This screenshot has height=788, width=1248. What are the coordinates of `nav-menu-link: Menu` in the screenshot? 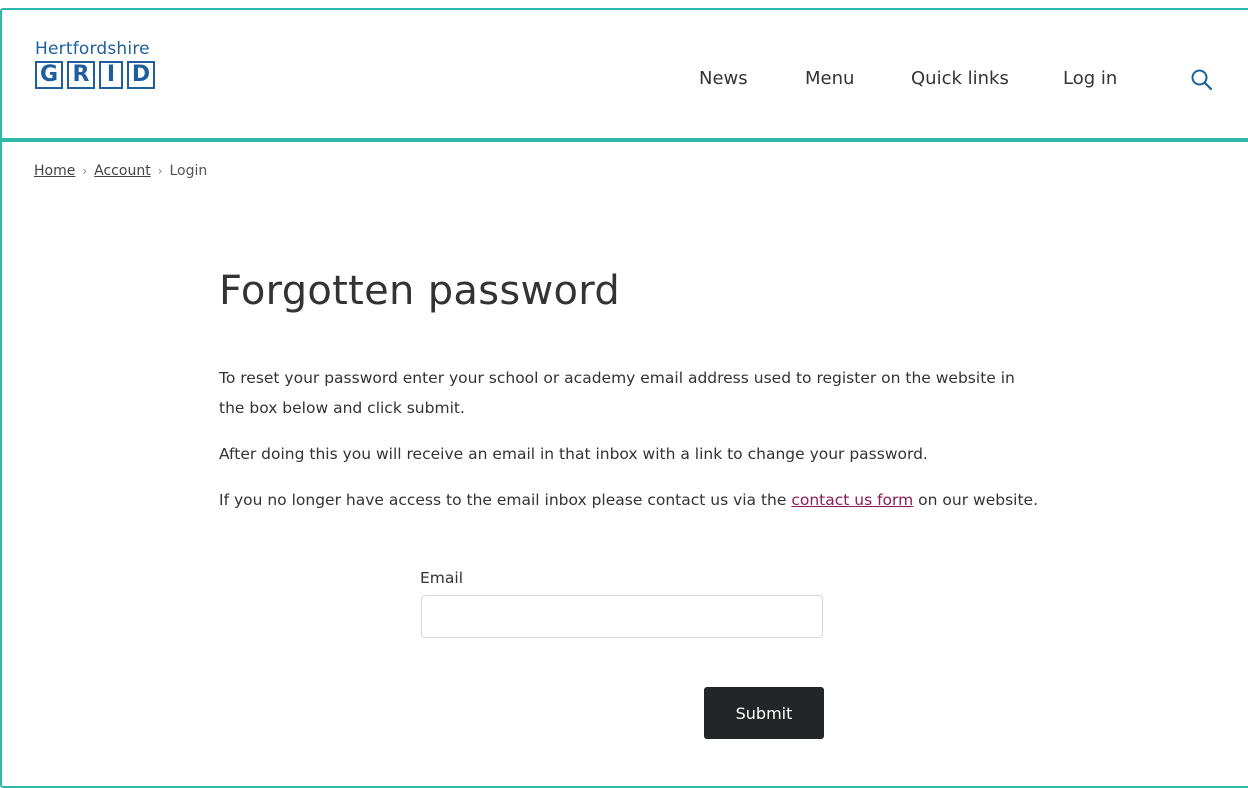 It's located at (829, 78).